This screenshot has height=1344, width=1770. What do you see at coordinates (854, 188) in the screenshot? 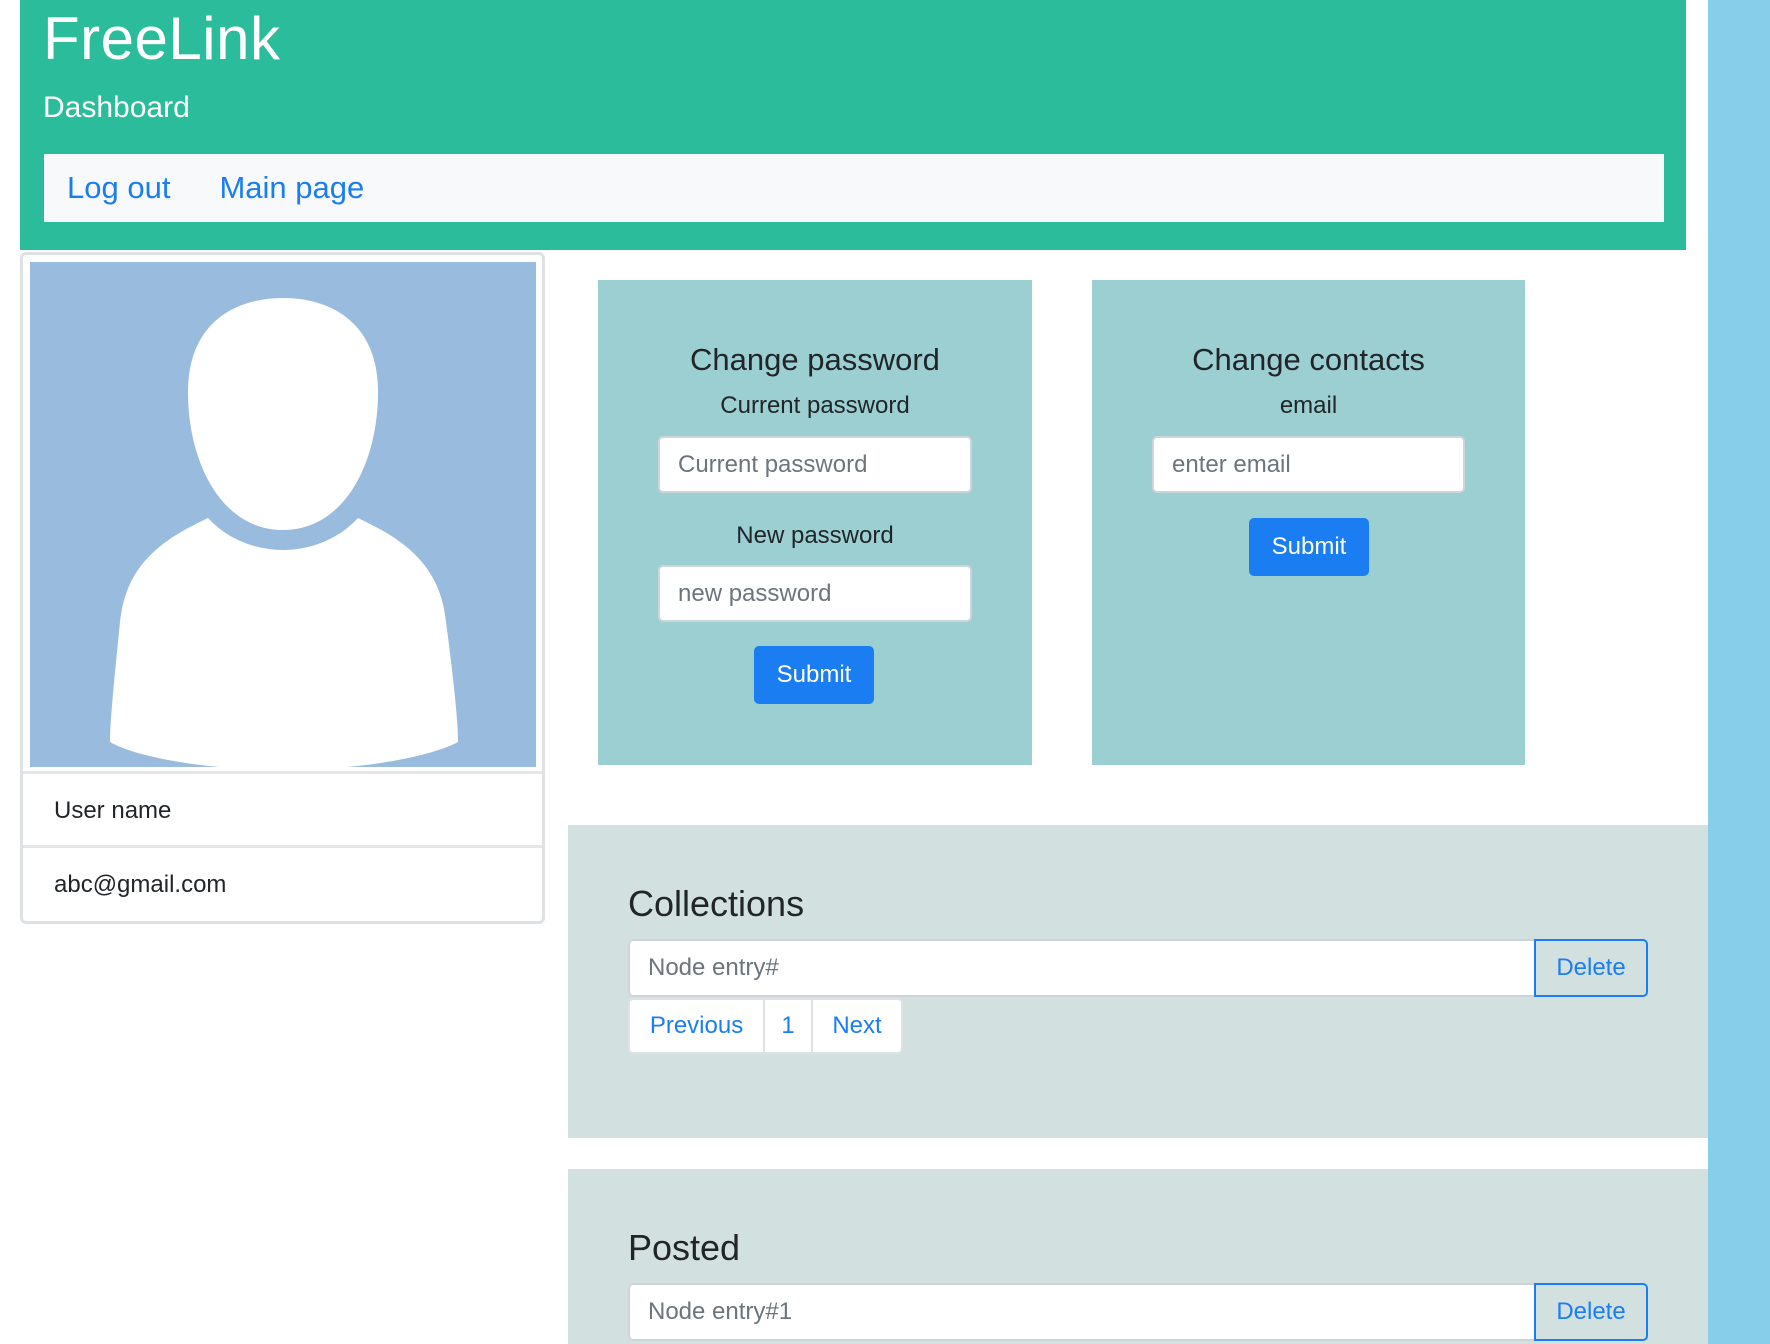
I see `navbar: Log out Main page` at bounding box center [854, 188].